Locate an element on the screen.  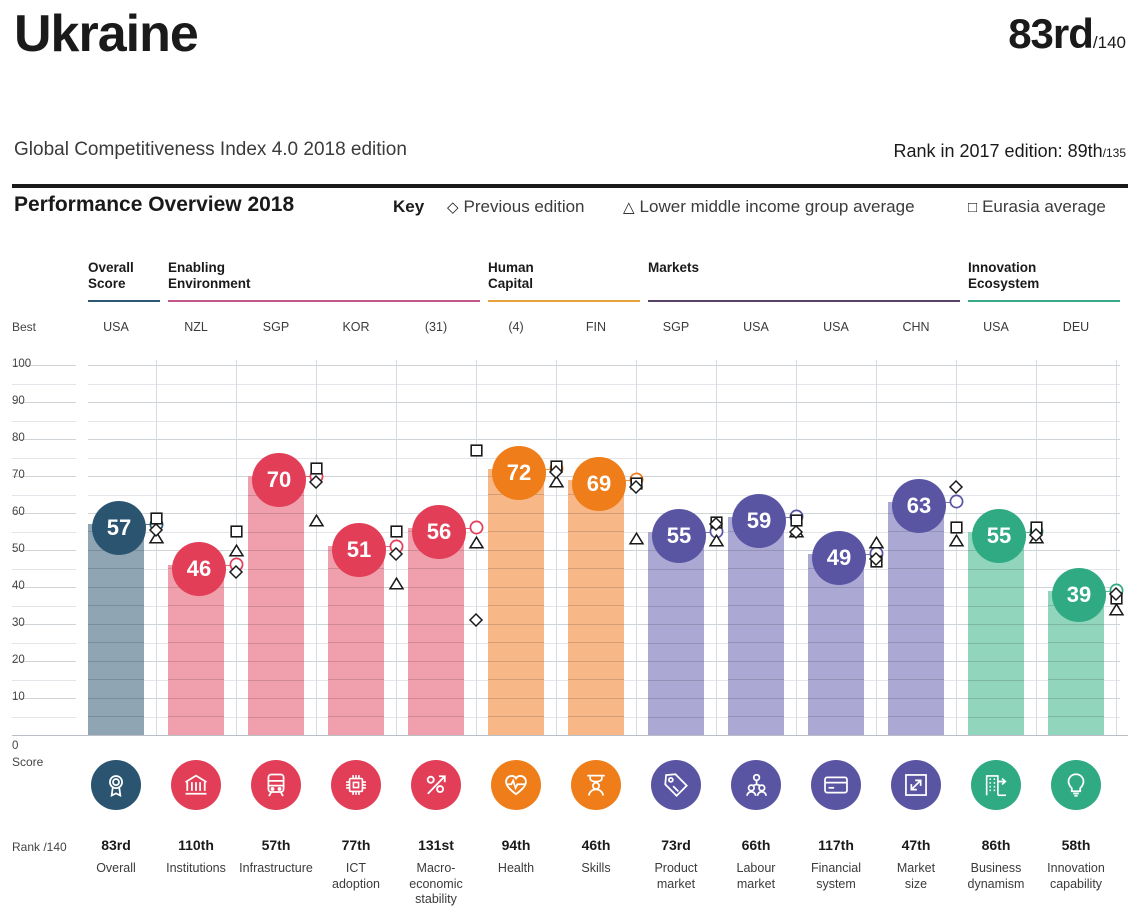
score-bubble-institutions: 46 is located at coordinates (199, 568).